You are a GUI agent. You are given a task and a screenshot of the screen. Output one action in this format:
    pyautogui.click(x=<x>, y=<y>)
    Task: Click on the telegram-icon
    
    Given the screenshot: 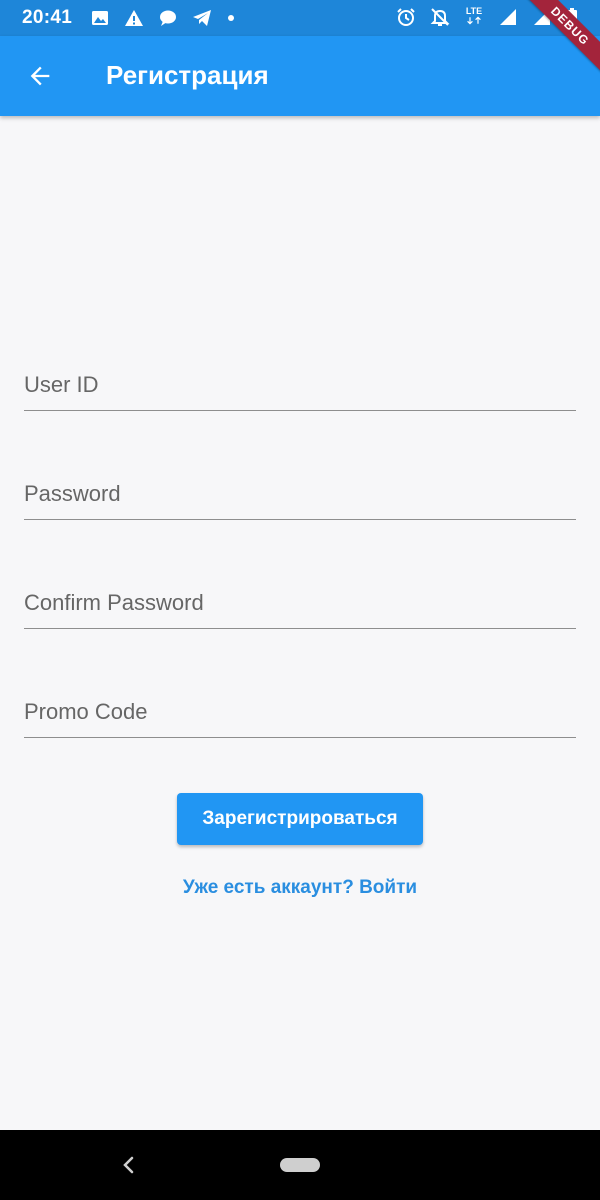 What is the action you would take?
    pyautogui.click(x=202, y=18)
    